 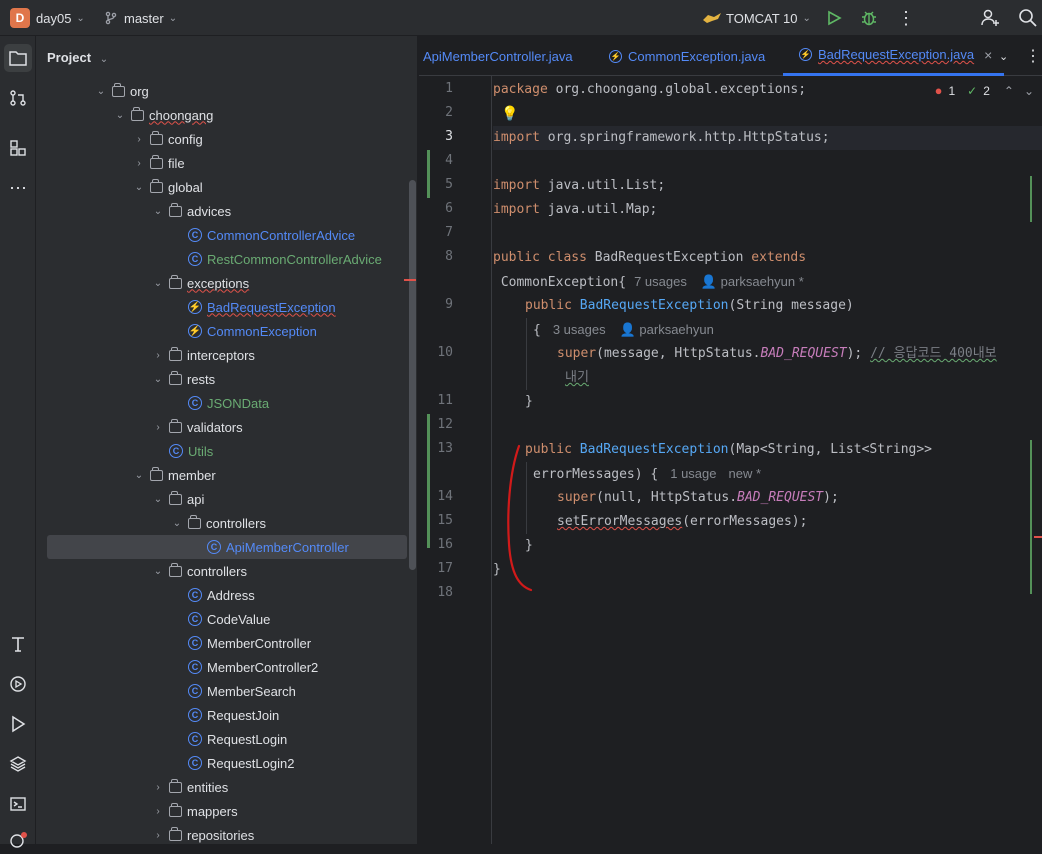 What do you see at coordinates (226, 379) in the screenshot?
I see `tree-folder: ⌄ rests` at bounding box center [226, 379].